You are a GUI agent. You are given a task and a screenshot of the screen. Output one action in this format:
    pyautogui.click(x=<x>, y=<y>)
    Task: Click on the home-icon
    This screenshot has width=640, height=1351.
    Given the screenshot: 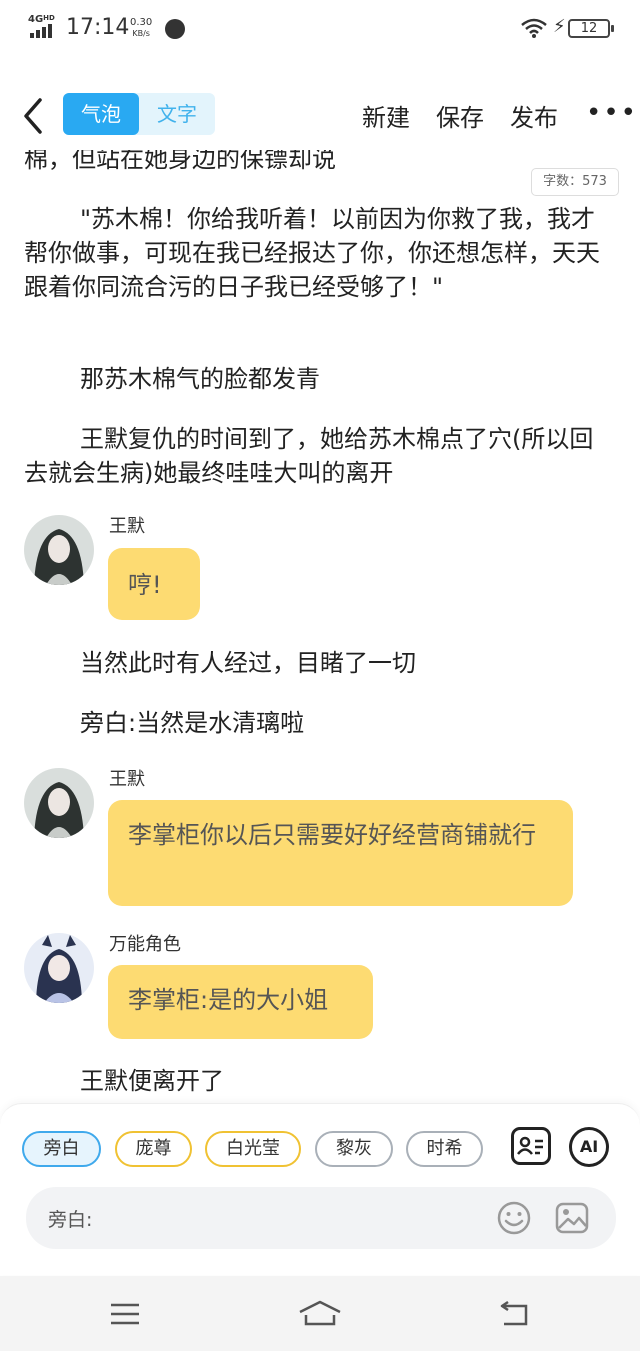 What is the action you would take?
    pyautogui.click(x=320, y=1313)
    